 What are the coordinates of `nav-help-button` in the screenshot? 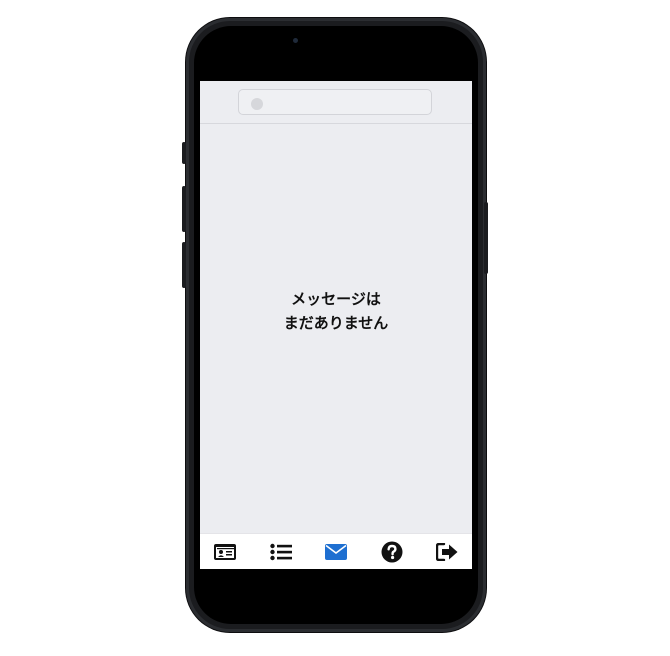 It's located at (392, 552).